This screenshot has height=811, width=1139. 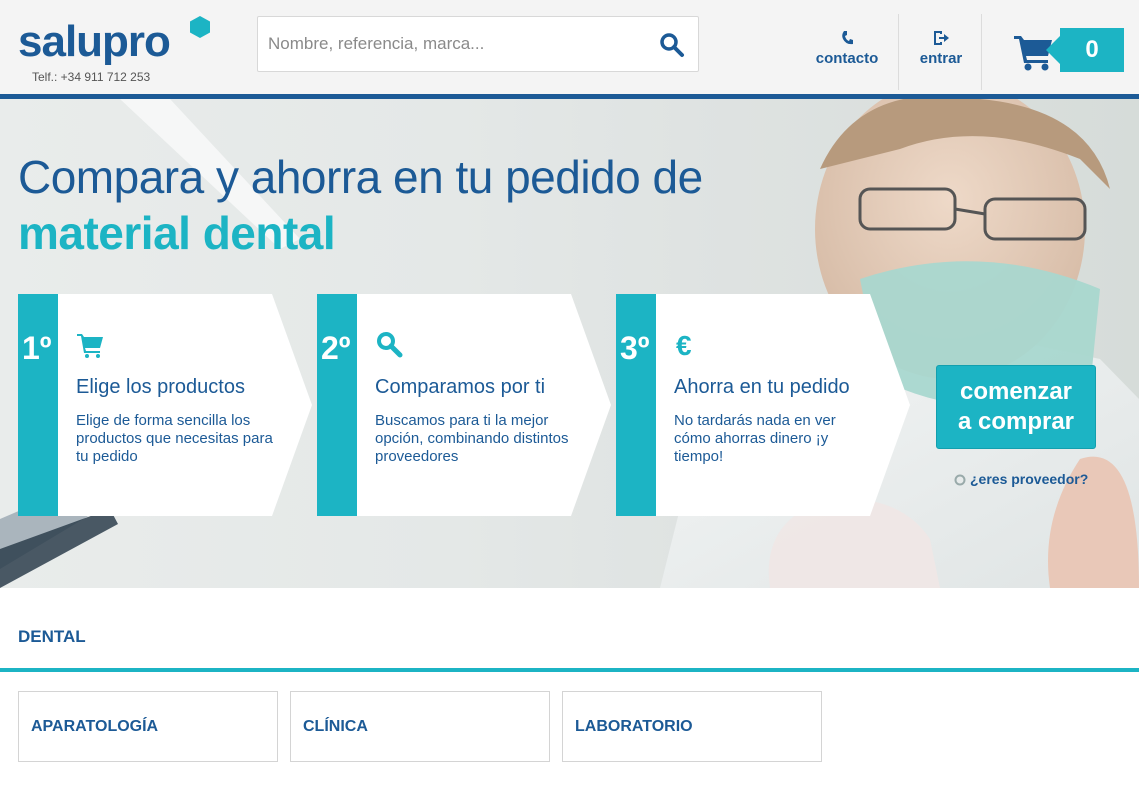 What do you see at coordinates (1085, 50) in the screenshot?
I see `cart-count-badge: 0` at bounding box center [1085, 50].